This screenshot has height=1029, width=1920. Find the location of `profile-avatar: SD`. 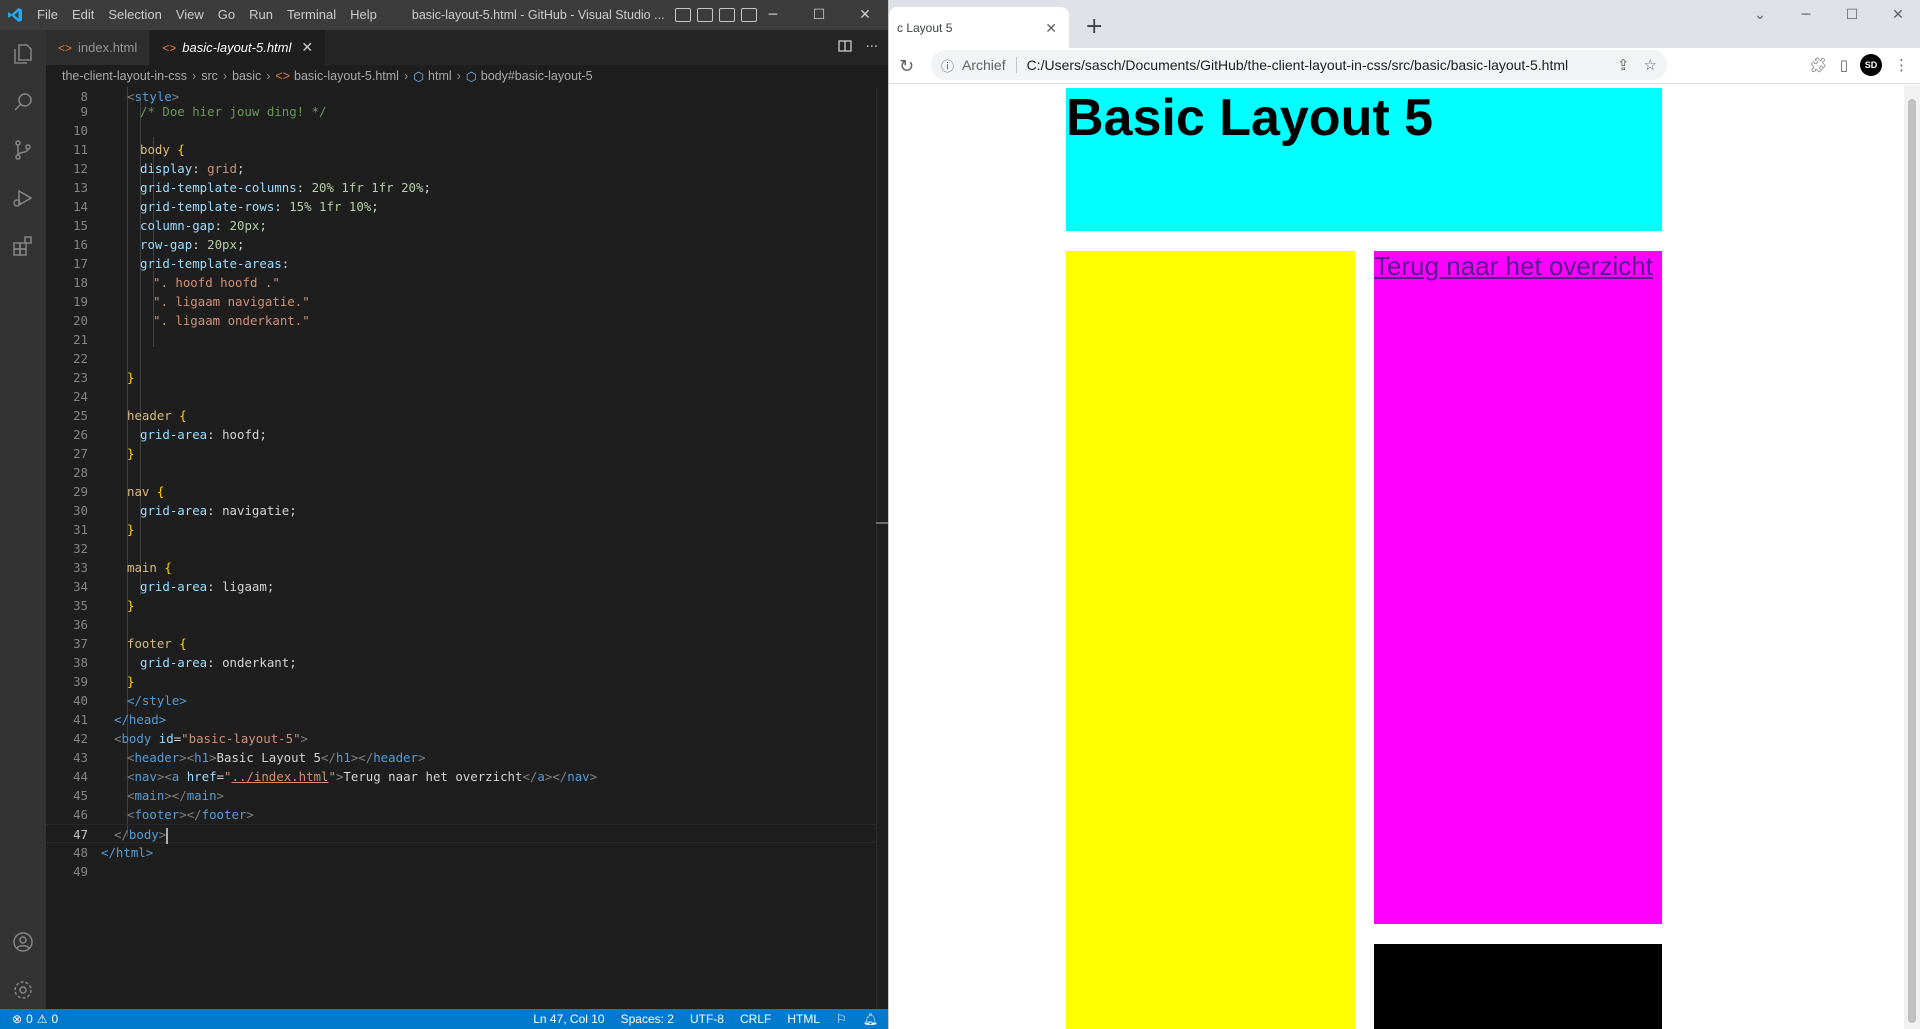

profile-avatar: SD is located at coordinates (1871, 65).